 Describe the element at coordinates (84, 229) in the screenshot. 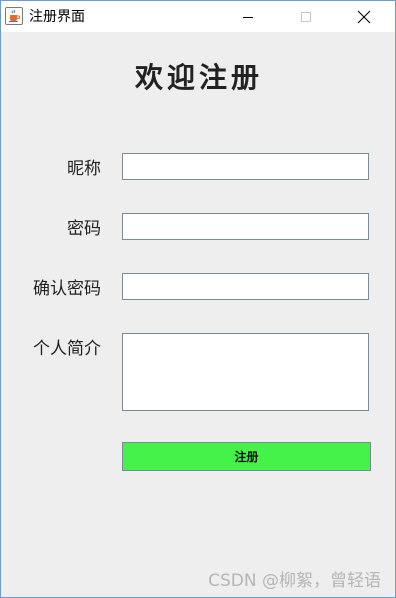

I see `password-label: 密码` at that location.